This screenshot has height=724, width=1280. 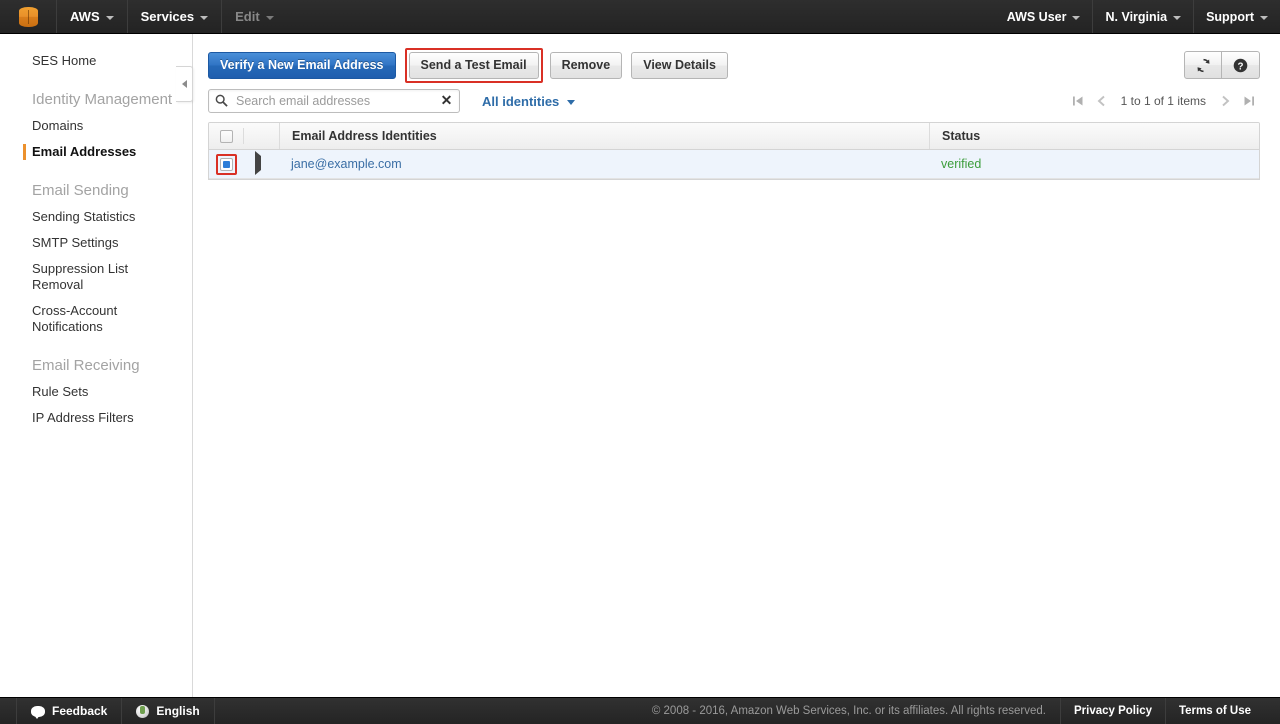 I want to click on nav-item-edit-label: Edit, so click(x=247, y=16).